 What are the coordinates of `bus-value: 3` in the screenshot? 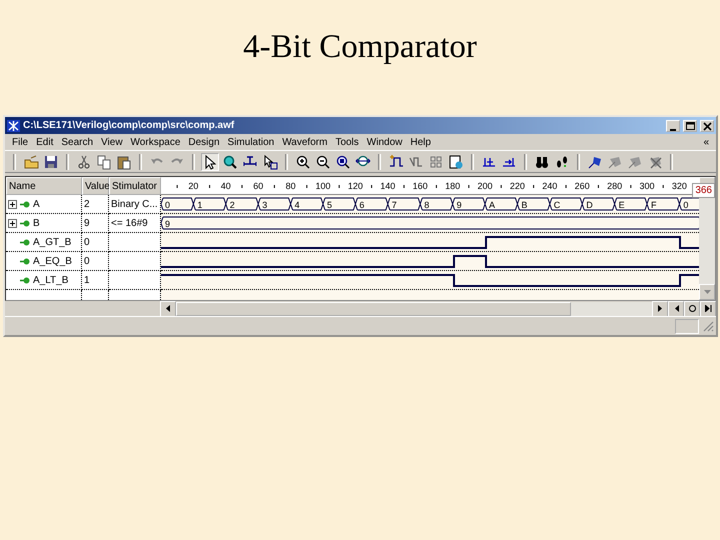 It's located at (265, 205).